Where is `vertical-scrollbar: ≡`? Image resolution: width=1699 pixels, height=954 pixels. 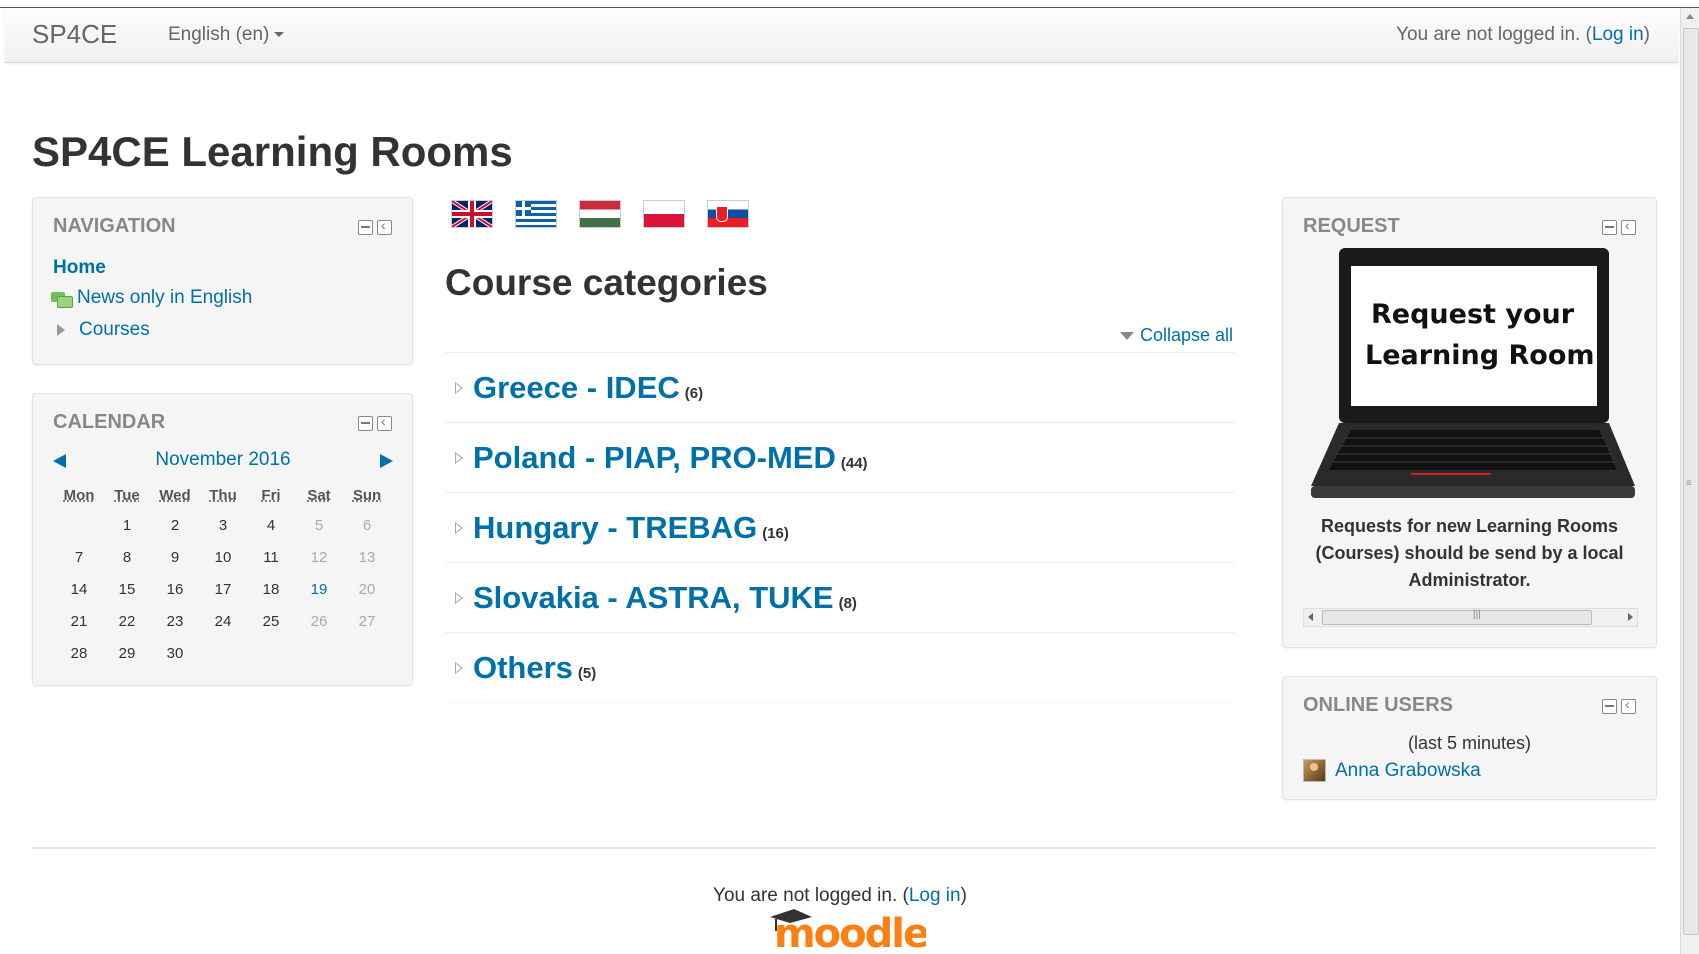
vertical-scrollbar: ≡ is located at coordinates (1689, 481).